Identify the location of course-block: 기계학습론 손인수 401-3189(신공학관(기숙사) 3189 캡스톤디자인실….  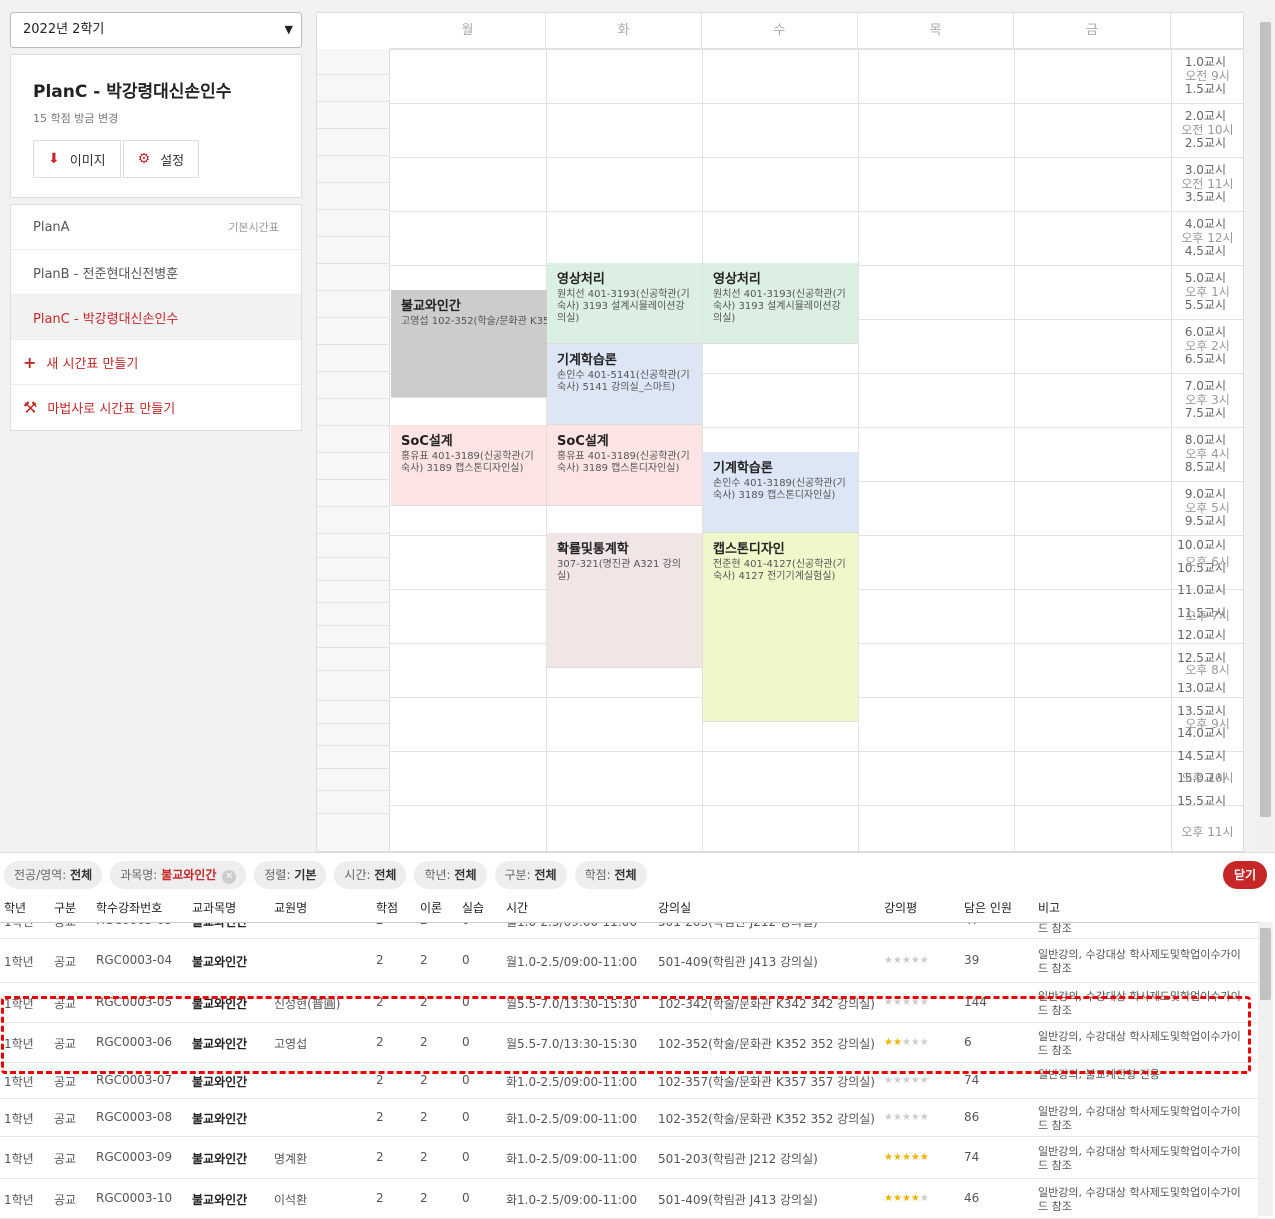
(780, 492).